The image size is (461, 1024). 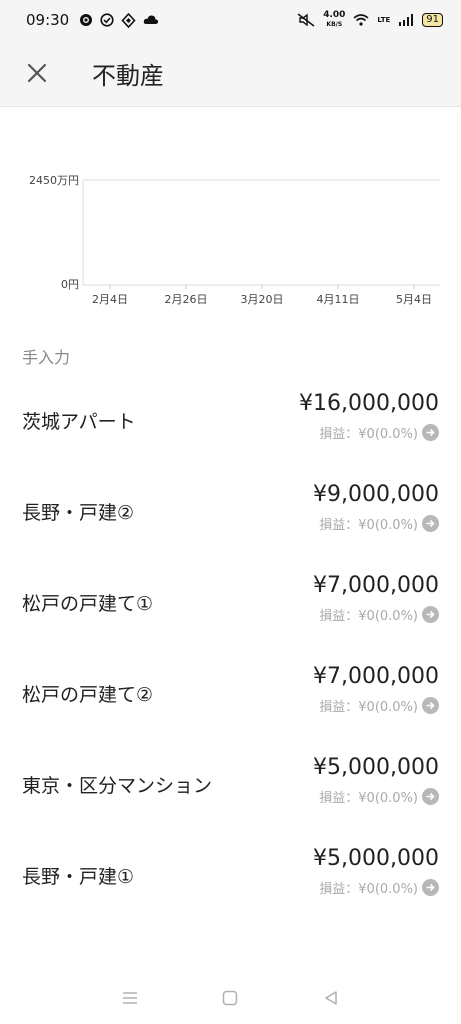 What do you see at coordinates (230, 521) in the screenshot?
I see `list-item: 長野・戸建② ¥9,000,000 損益：¥0(0.0%)` at bounding box center [230, 521].